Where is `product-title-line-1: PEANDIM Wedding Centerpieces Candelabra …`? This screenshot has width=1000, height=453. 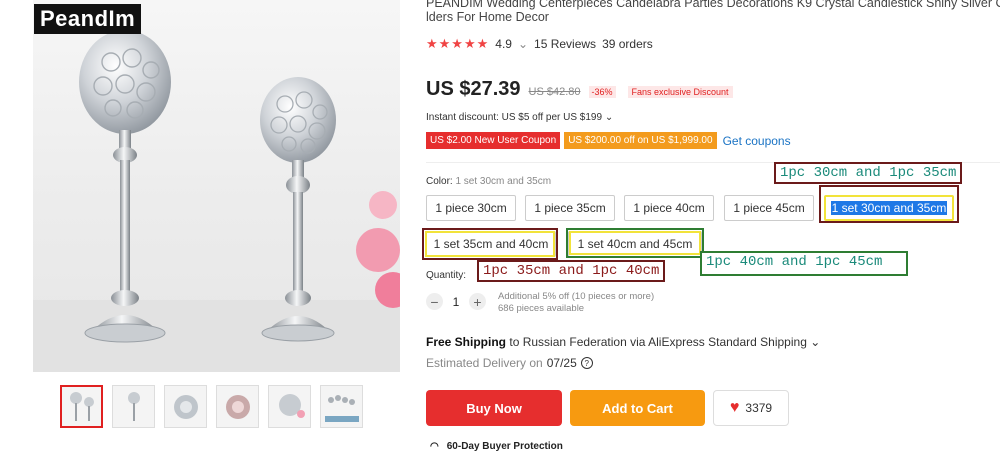 product-title-line-1: PEANDIM Wedding Centerpieces Candelabra … is located at coordinates (713, 5).